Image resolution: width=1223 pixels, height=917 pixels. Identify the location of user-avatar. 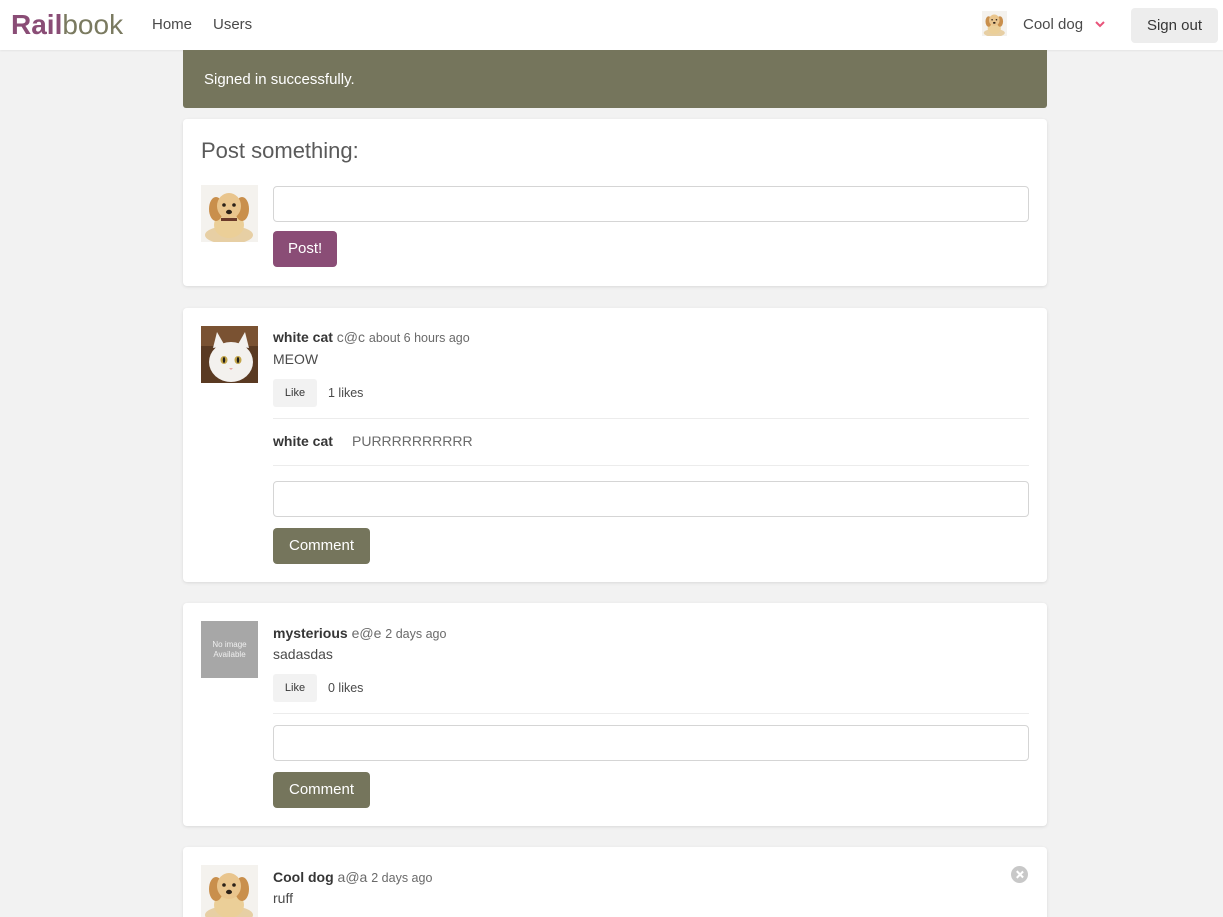
(994, 23).